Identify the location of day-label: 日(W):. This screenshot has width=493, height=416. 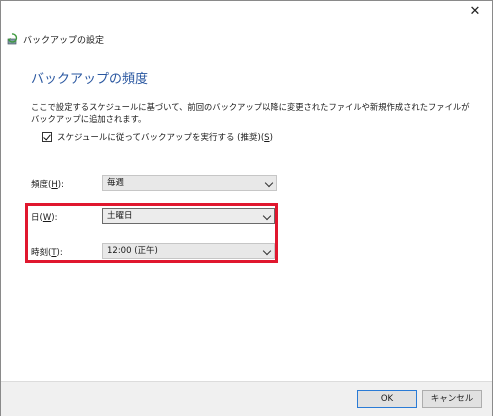
(44, 218).